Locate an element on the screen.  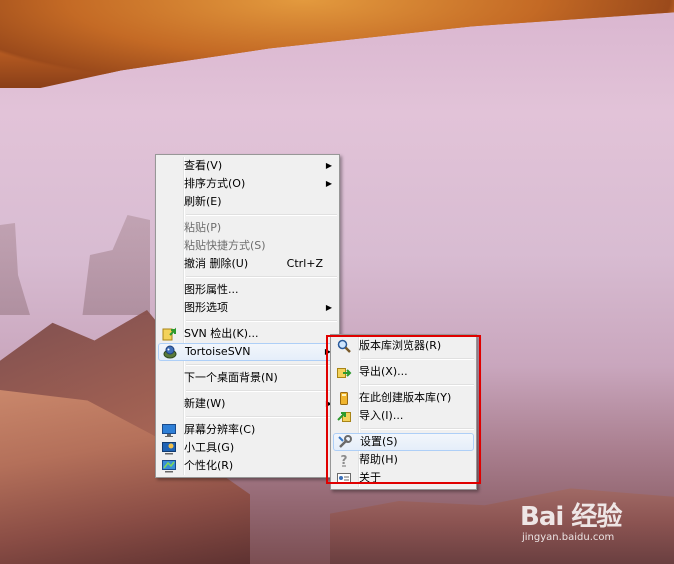
menu-item-label: 排序方式(O) is located at coordinates (215, 183).